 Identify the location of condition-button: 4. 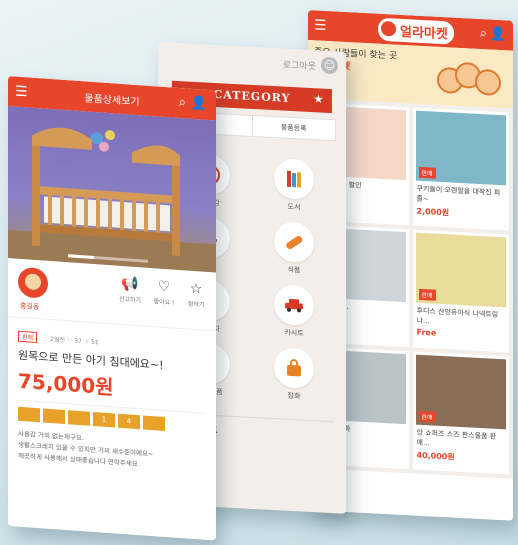
(129, 421).